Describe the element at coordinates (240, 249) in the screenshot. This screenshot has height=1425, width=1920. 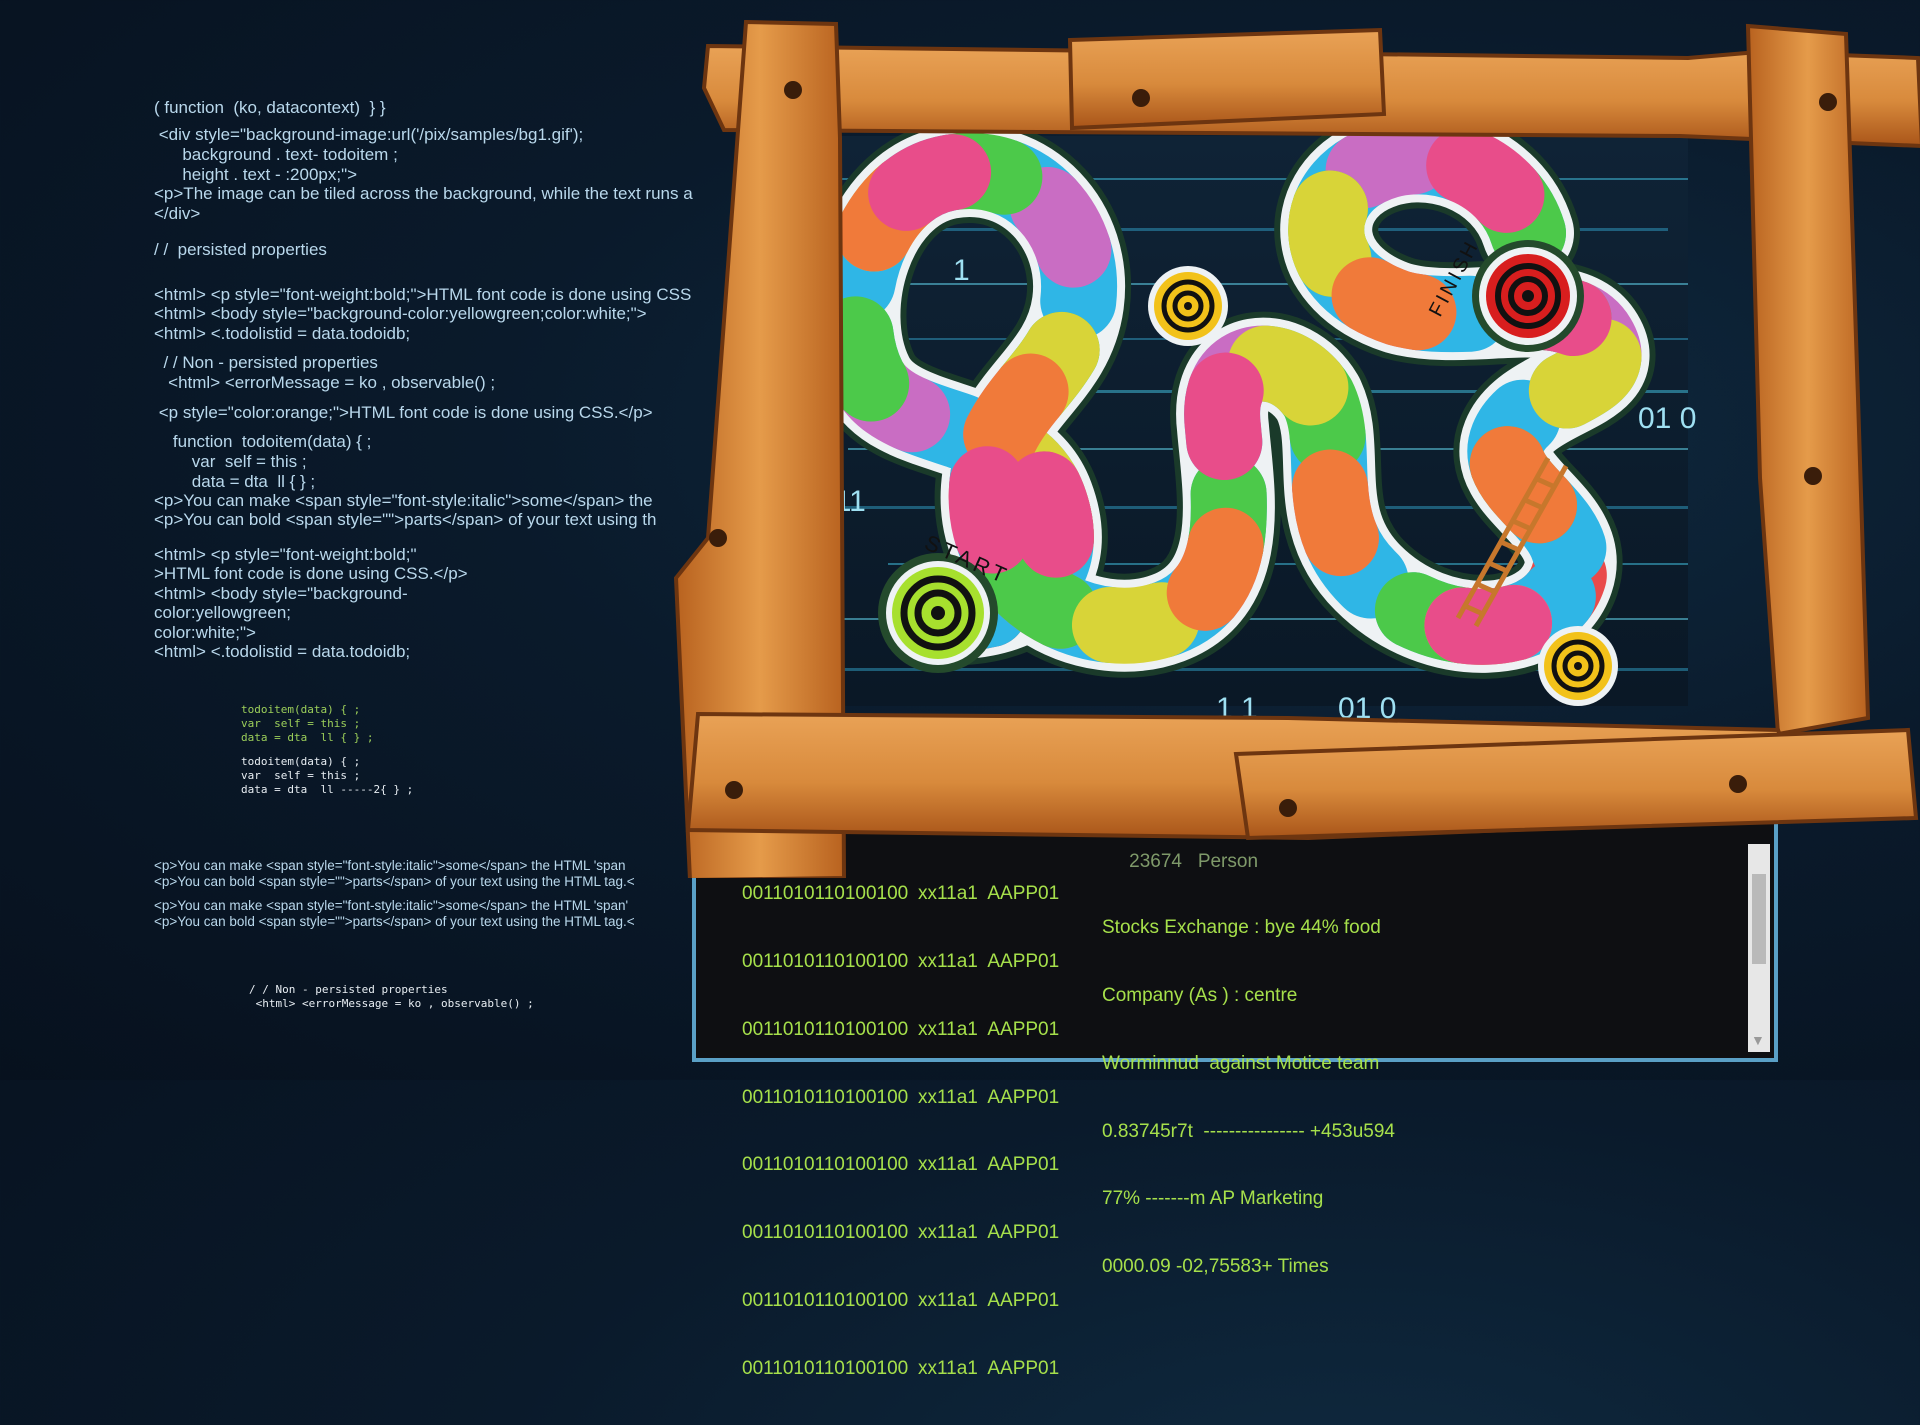
I see `code-line: / / persisted properties` at that location.